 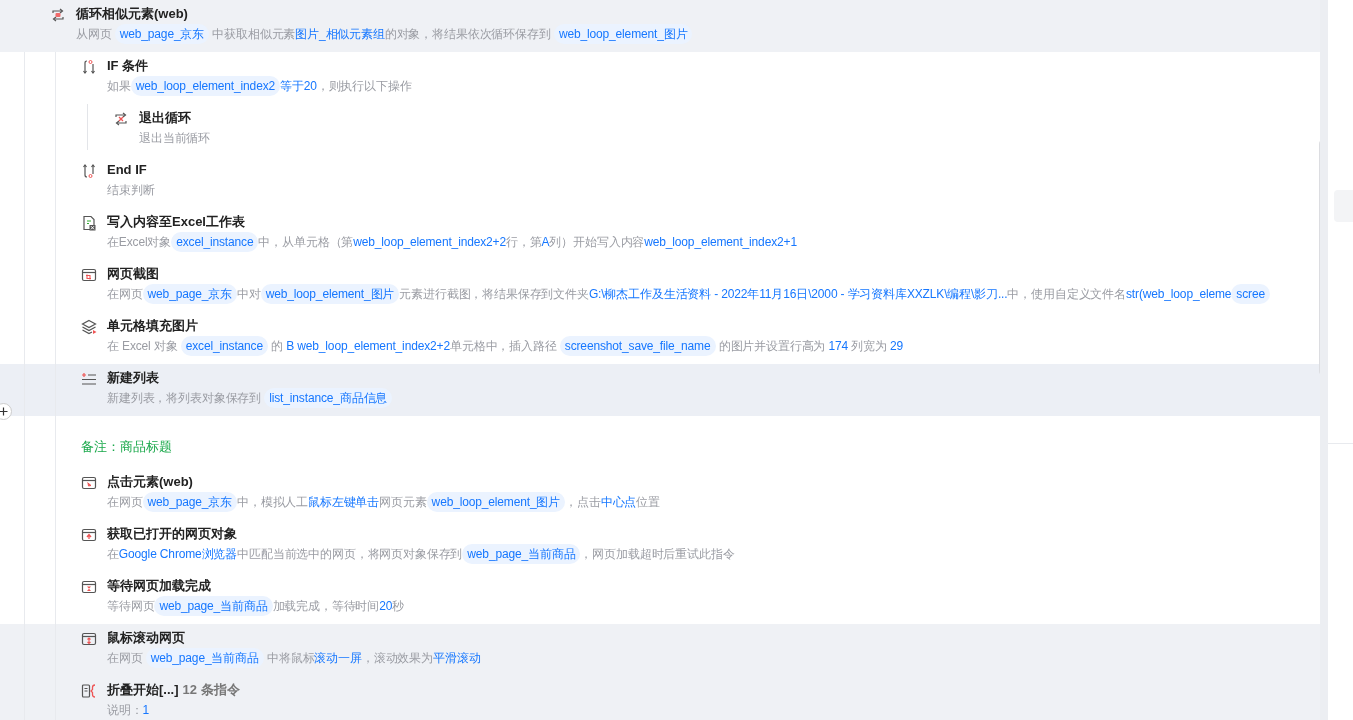 What do you see at coordinates (326, 606) in the screenshot?
I see `description-text: 加载完成，等待时间` at bounding box center [326, 606].